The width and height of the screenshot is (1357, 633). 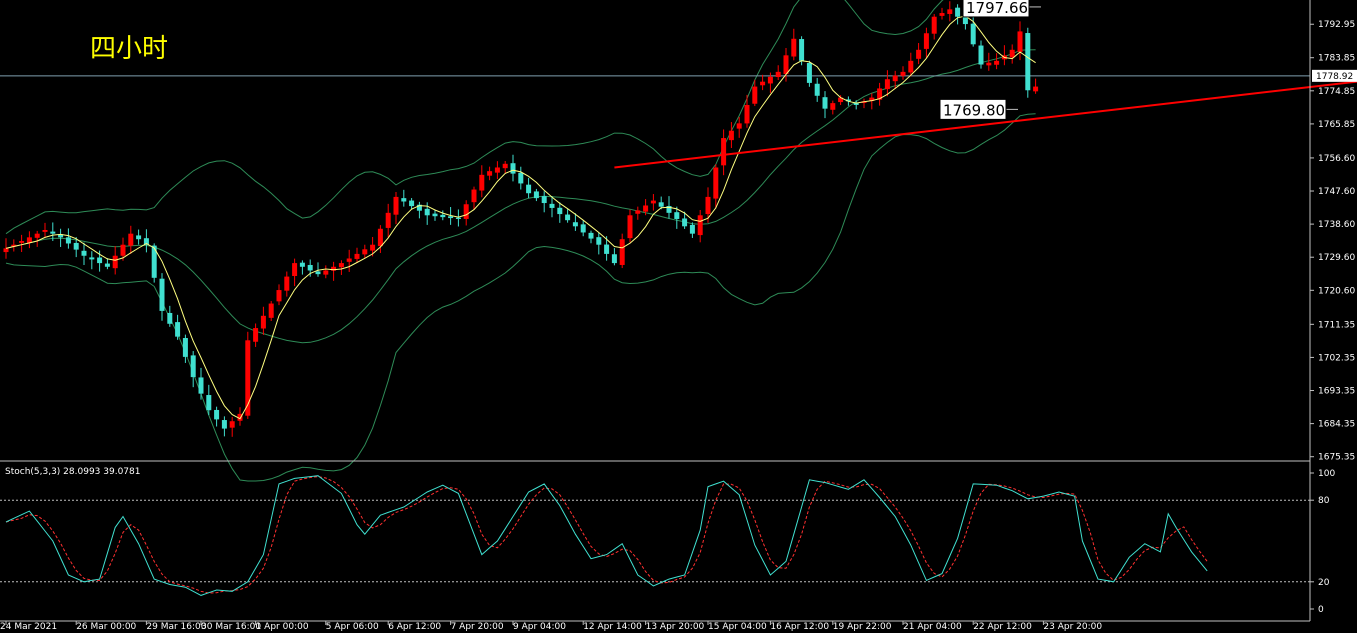 What do you see at coordinates (997, 8) in the screenshot?
I see `annotation-value: 1797.66` at bounding box center [997, 8].